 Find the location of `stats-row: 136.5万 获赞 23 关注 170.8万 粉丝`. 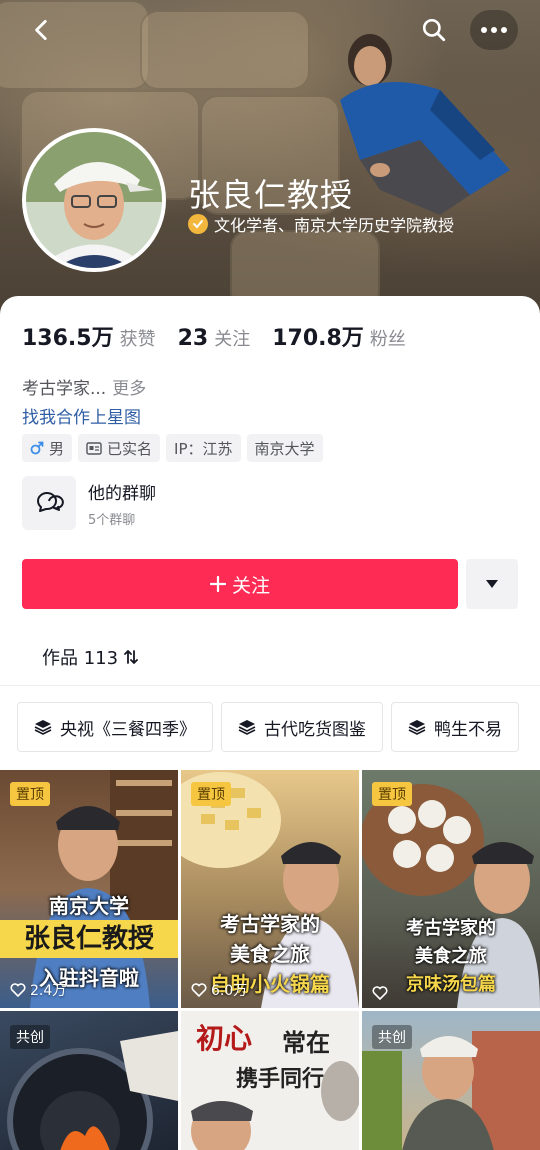

stats-row: 136.5万 获赞 23 关注 170.8万 粉丝 is located at coordinates (225, 336).